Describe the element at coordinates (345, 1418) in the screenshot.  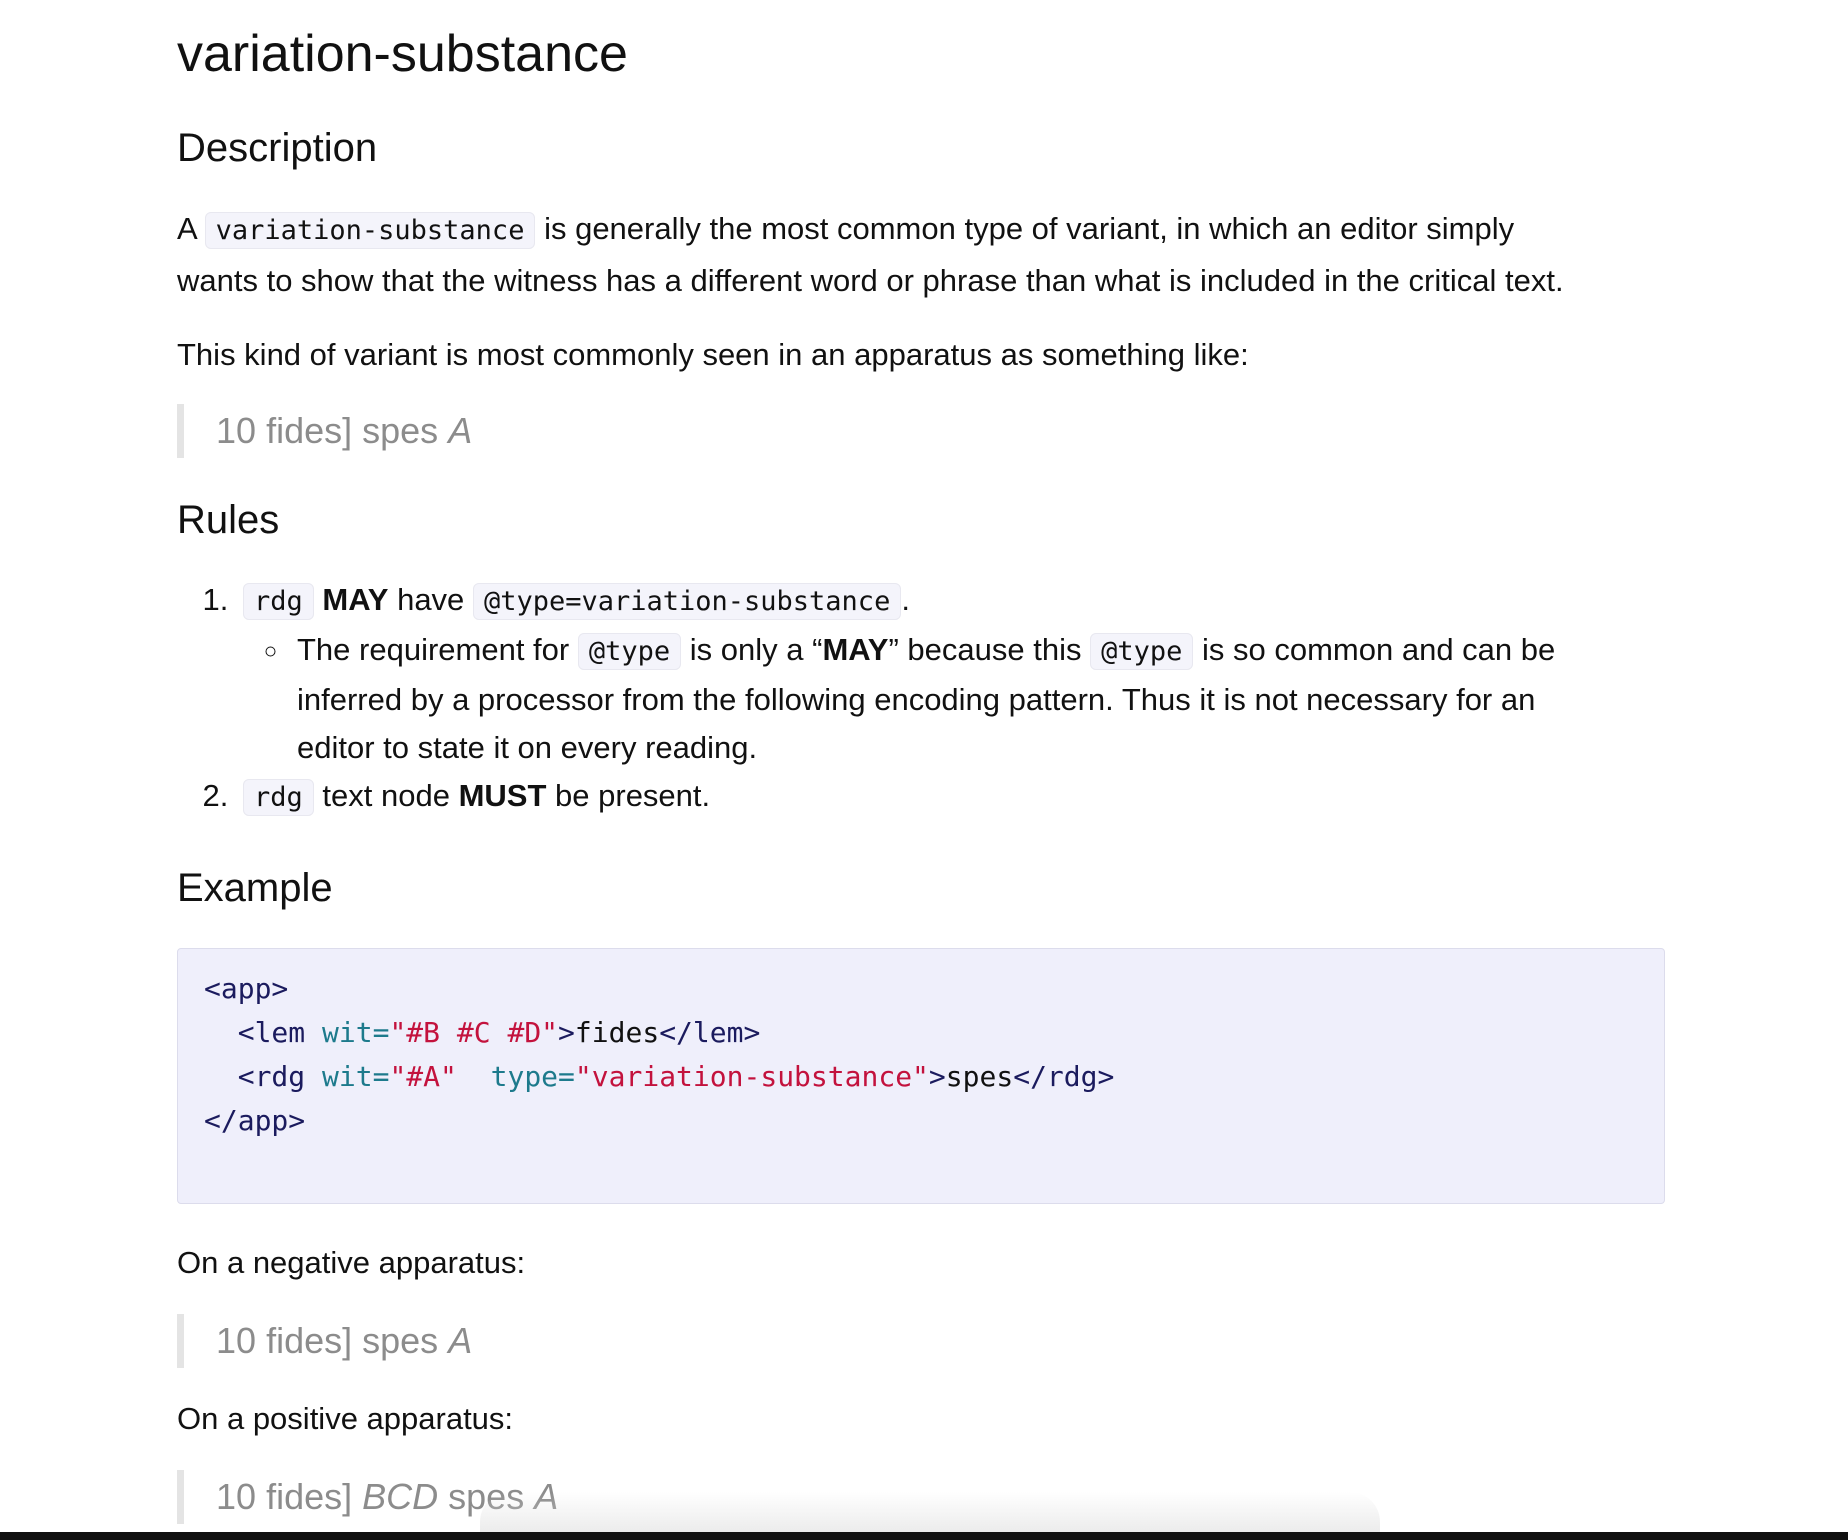
I see `positive-apparatus-label: On a positive apparatus:` at that location.